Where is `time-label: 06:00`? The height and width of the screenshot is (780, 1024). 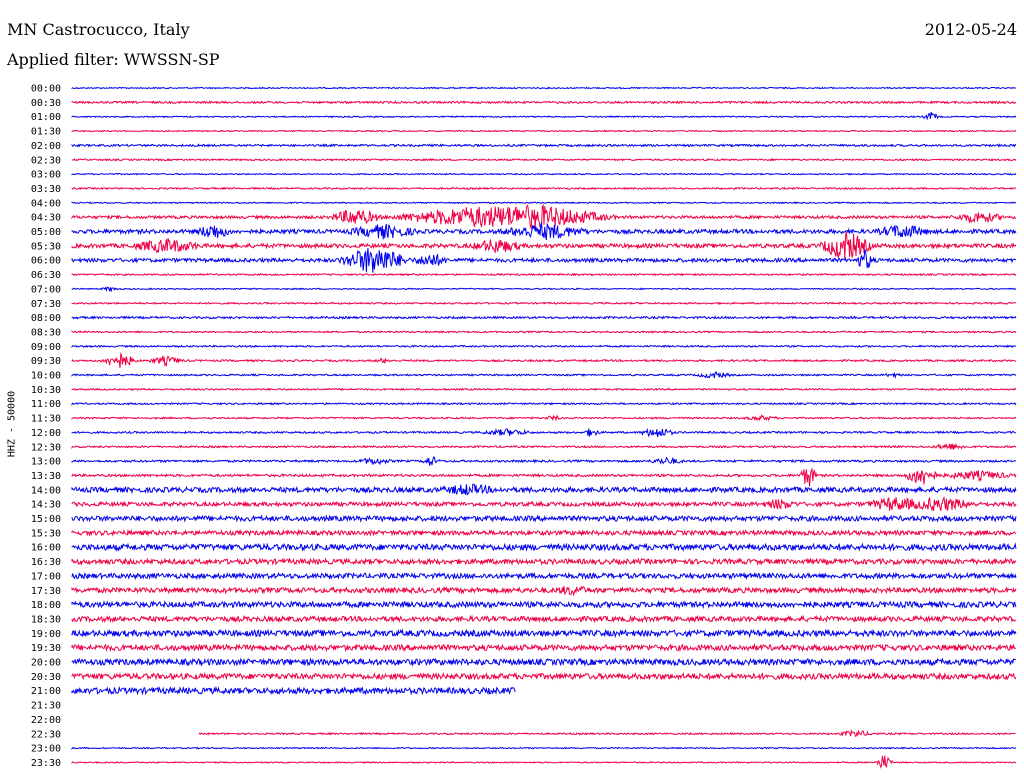
time-label: 06:00 is located at coordinates (46, 261).